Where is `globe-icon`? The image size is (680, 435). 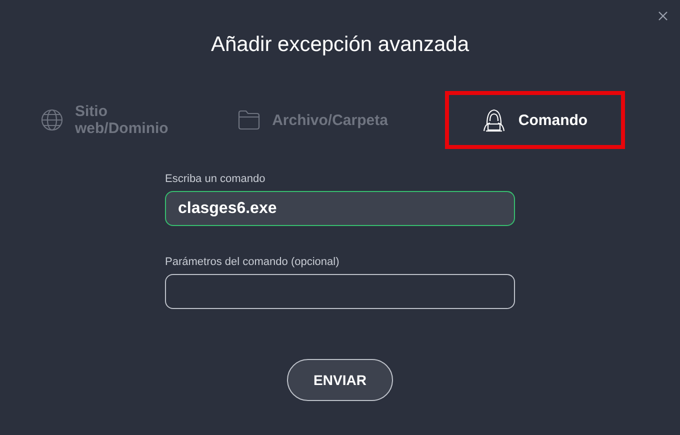
globe-icon is located at coordinates (52, 120).